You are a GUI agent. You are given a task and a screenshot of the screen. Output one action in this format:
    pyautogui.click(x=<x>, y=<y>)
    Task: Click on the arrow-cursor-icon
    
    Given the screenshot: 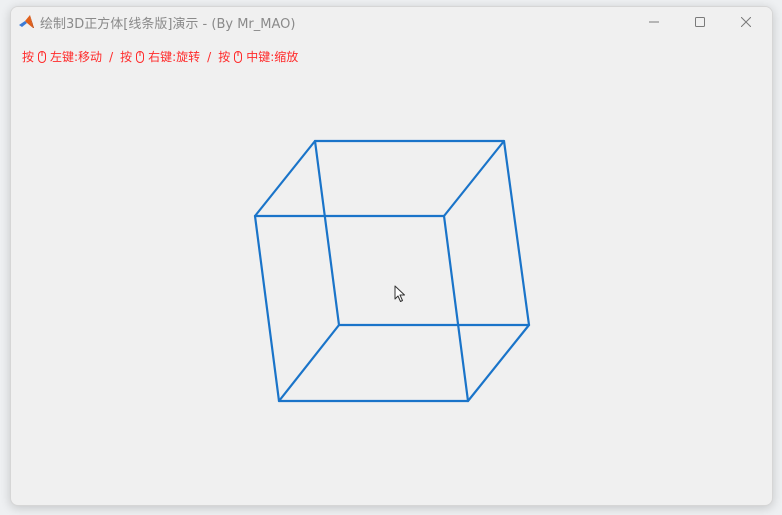 What is the action you would take?
    pyautogui.click(x=399, y=293)
    